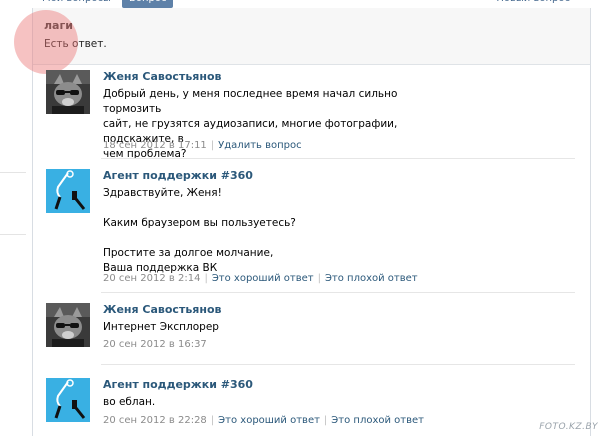  I want to click on post-text: Интернет Эксплорер, so click(263, 327).